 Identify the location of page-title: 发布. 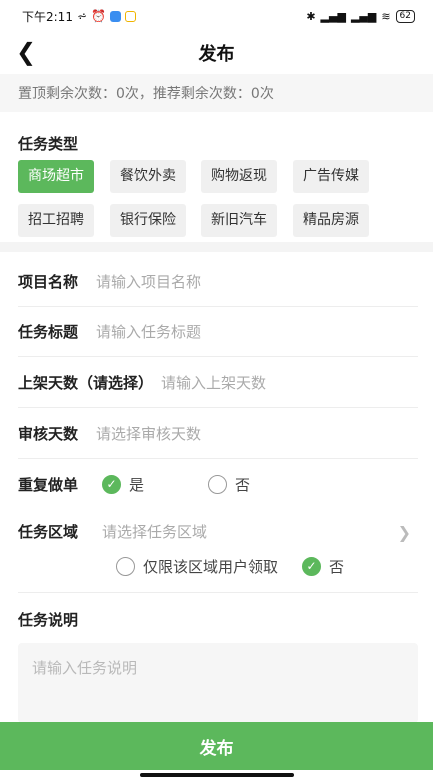
(216, 54).